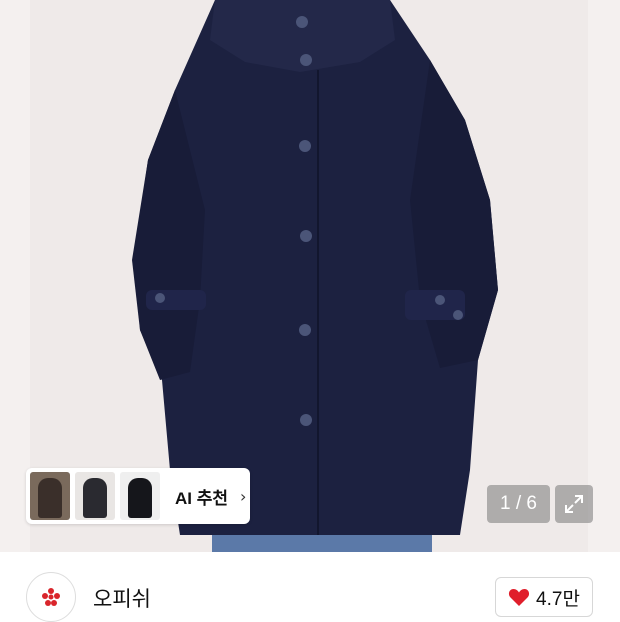 The image size is (620, 622). I want to click on expand-icon, so click(574, 504).